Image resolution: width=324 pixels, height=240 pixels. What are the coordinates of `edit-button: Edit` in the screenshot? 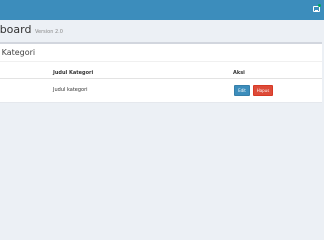 It's located at (242, 90).